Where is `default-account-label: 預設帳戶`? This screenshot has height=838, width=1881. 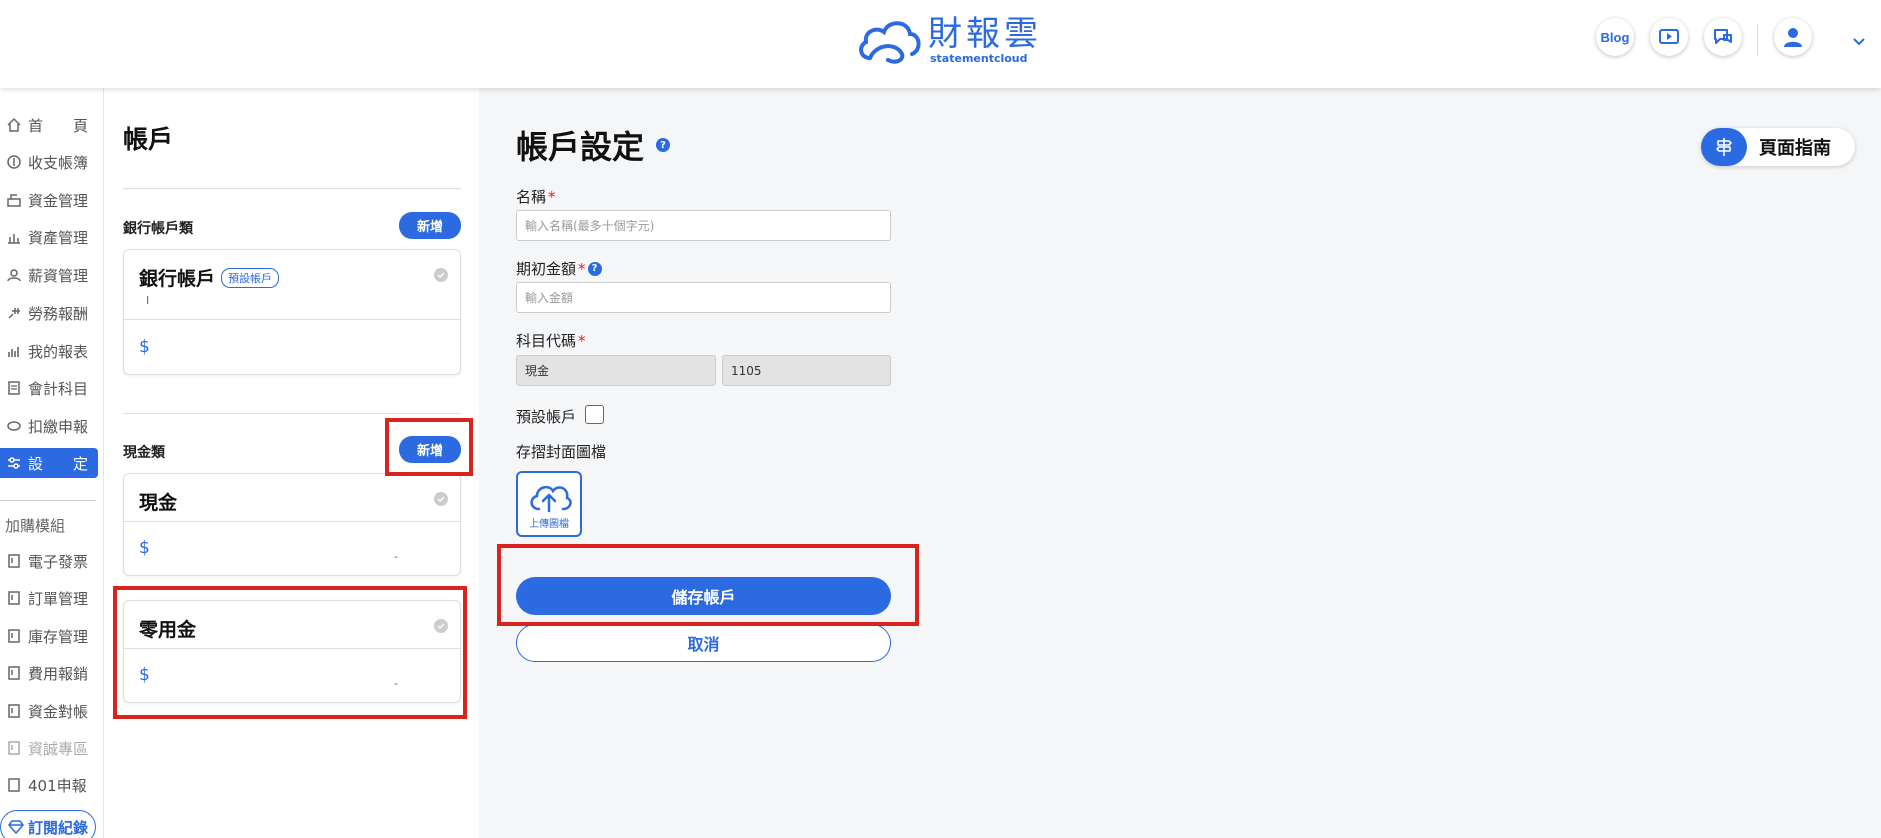
default-account-label: 預設帳戶 is located at coordinates (546, 417).